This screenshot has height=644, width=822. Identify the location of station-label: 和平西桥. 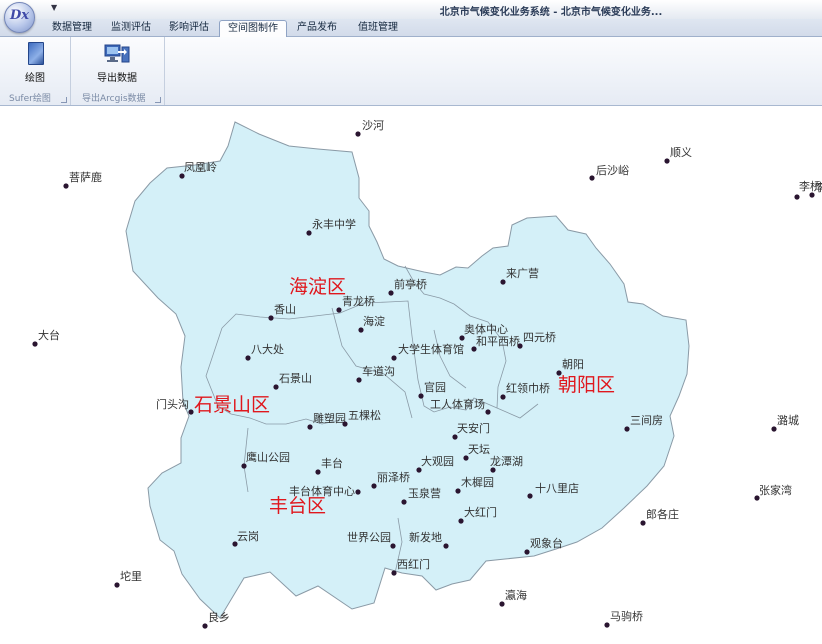
(498, 341).